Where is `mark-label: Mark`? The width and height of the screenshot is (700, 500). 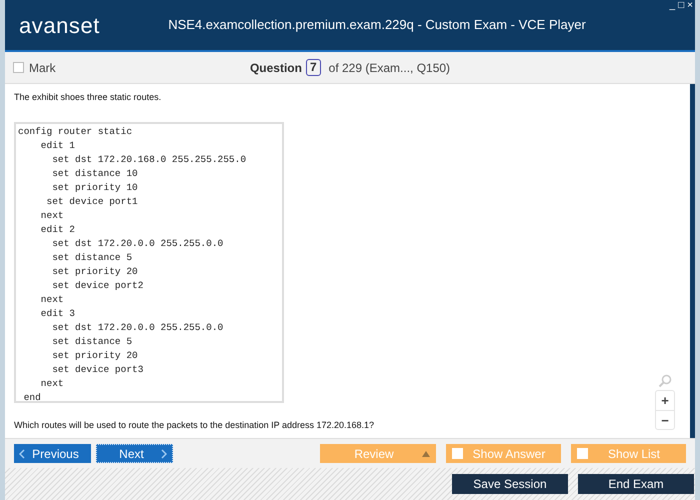 mark-label: Mark is located at coordinates (42, 67).